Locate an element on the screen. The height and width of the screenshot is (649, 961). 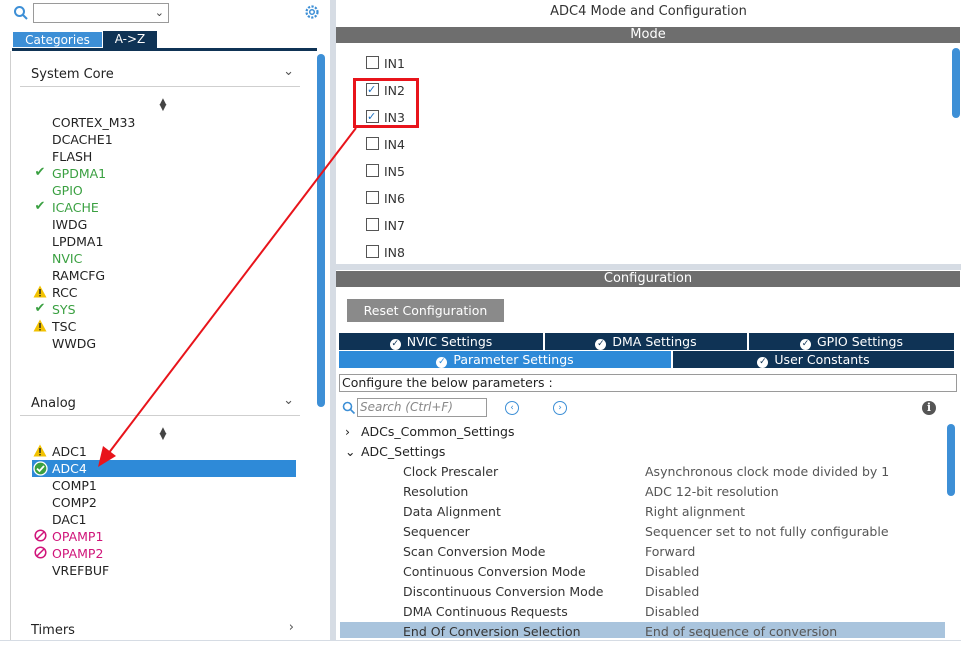
param-value: End of sequence of conversion is located at coordinates (741, 631).